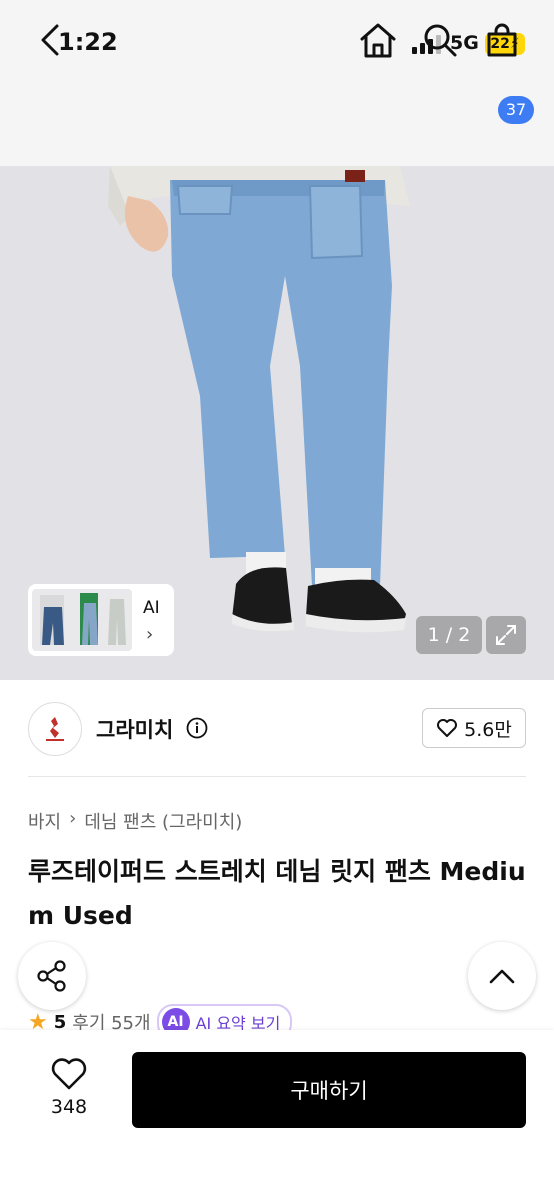 The image size is (554, 1200). I want to click on navigation-bar, so click(277, 123).